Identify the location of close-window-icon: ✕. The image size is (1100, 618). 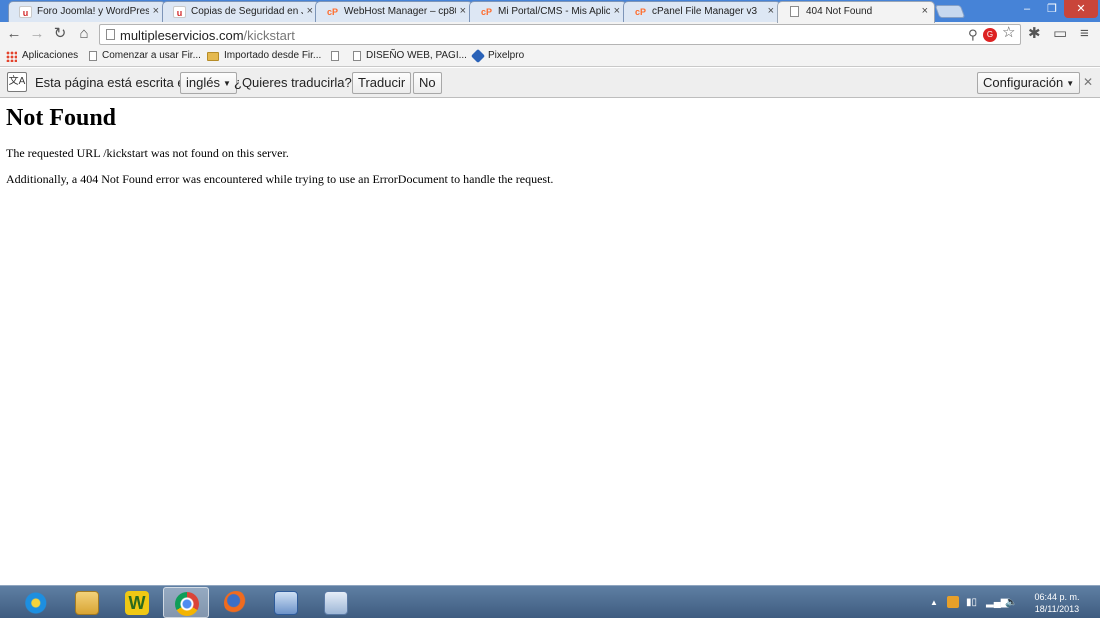
(1081, 9).